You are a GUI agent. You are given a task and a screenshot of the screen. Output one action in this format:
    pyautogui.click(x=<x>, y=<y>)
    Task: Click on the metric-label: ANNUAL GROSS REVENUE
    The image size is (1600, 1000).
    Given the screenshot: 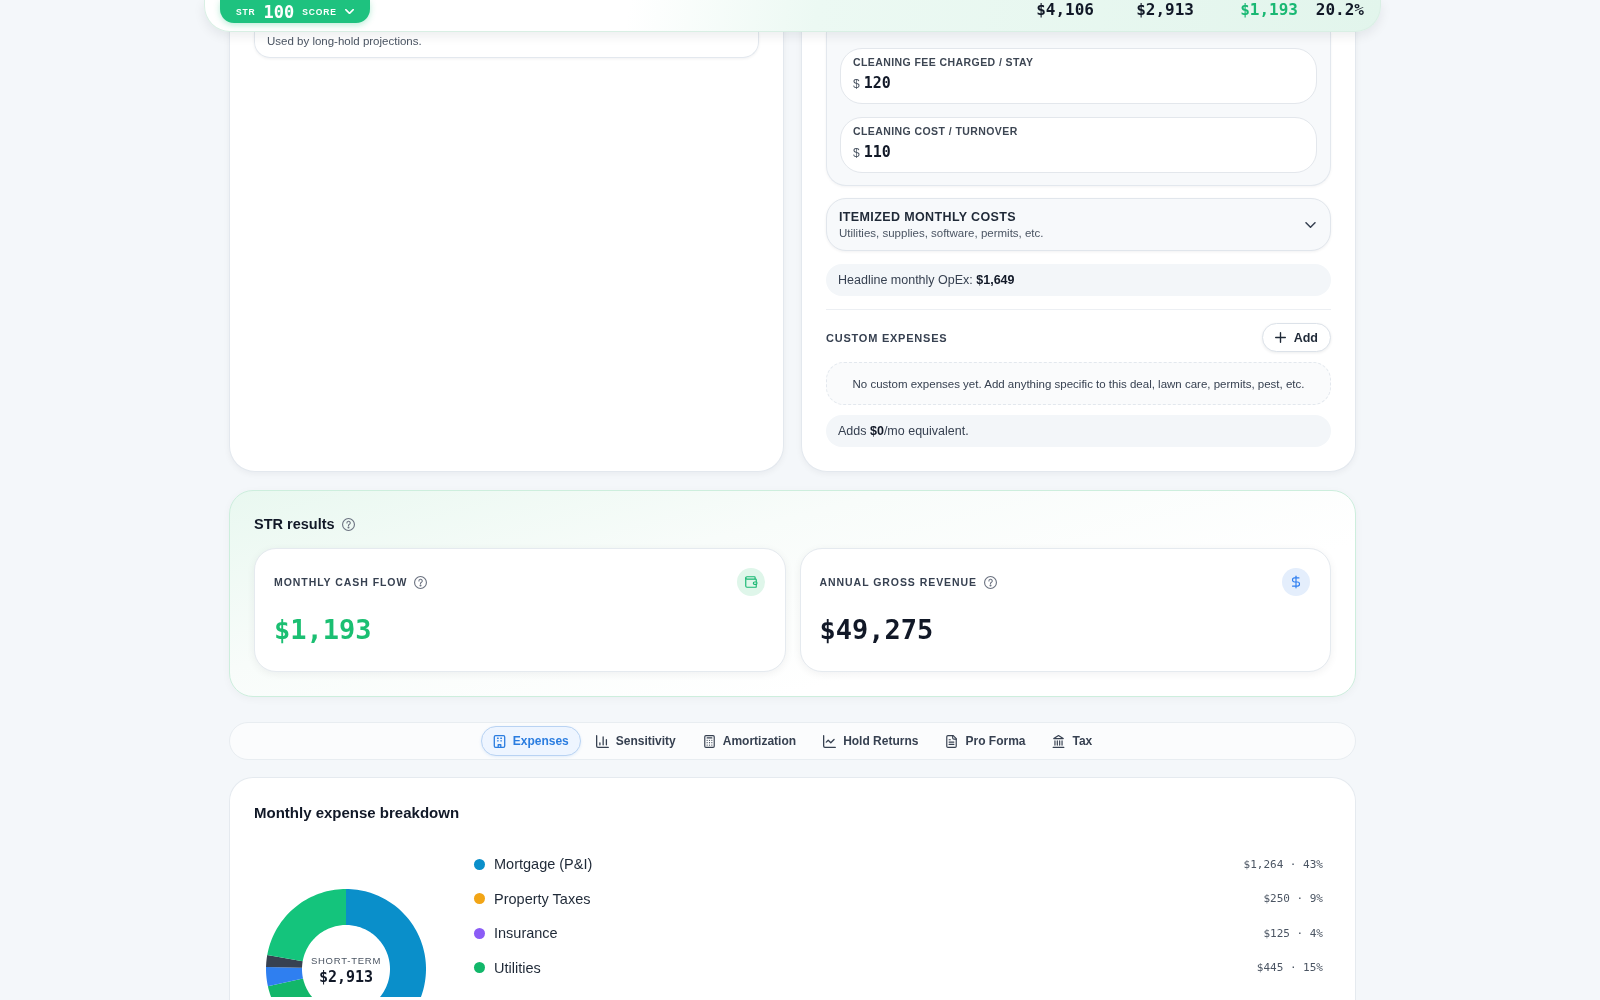 What is the action you would take?
    pyautogui.click(x=898, y=582)
    